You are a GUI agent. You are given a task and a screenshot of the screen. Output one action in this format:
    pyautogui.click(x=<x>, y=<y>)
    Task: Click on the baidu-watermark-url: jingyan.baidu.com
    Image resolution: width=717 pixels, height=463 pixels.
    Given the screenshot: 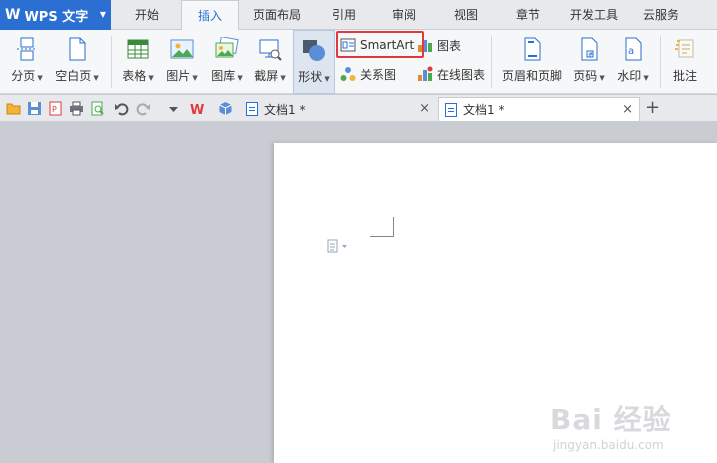 What is the action you would take?
    pyautogui.click(x=608, y=445)
    